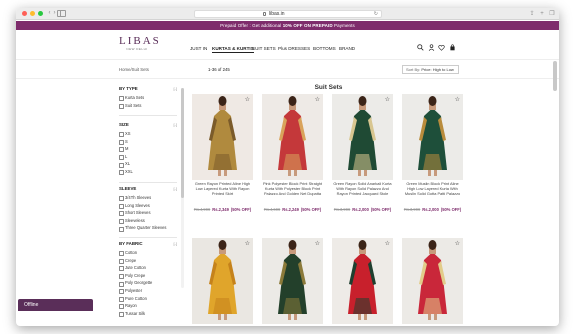 The height and width of the screenshot is (334, 579). Describe the element at coordinates (148, 245) in the screenshot. I see `filter-heading: BY FABRIC [-]` at that location.